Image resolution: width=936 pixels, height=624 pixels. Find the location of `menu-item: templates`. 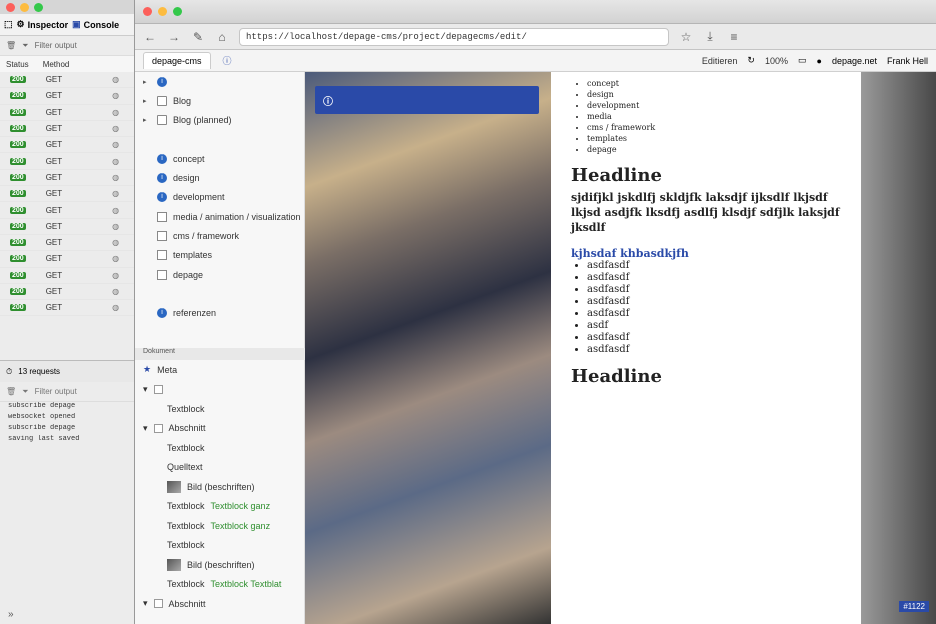

menu-item: templates is located at coordinates (714, 138).